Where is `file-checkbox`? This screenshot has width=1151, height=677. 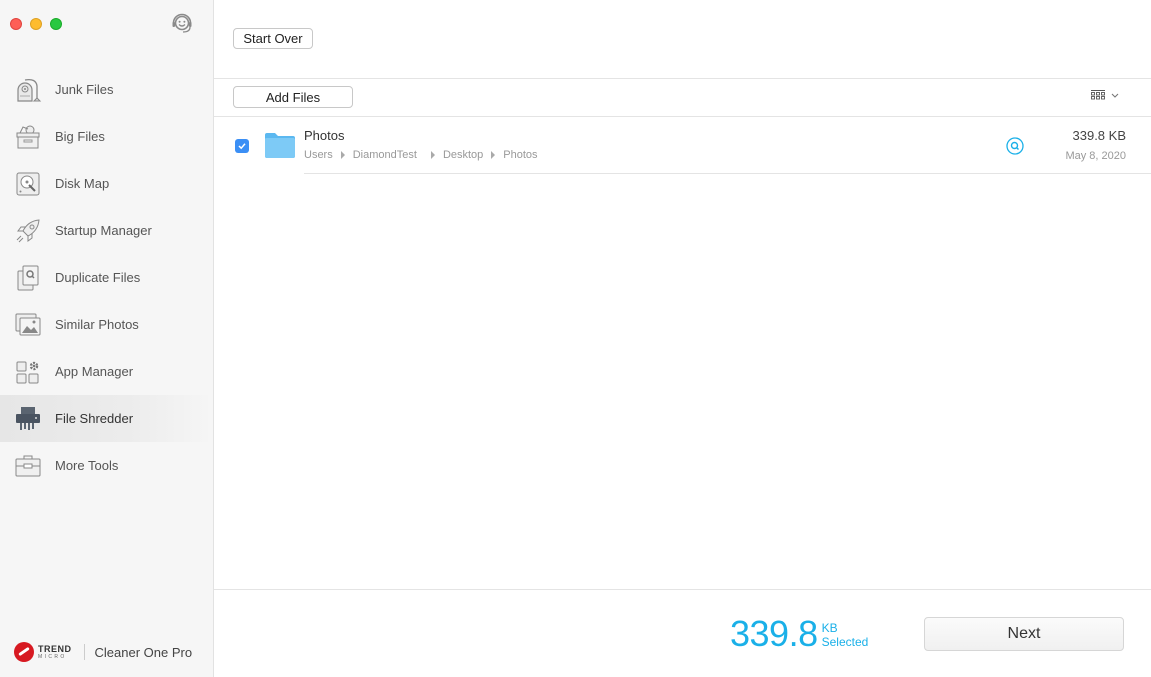 file-checkbox is located at coordinates (242, 146).